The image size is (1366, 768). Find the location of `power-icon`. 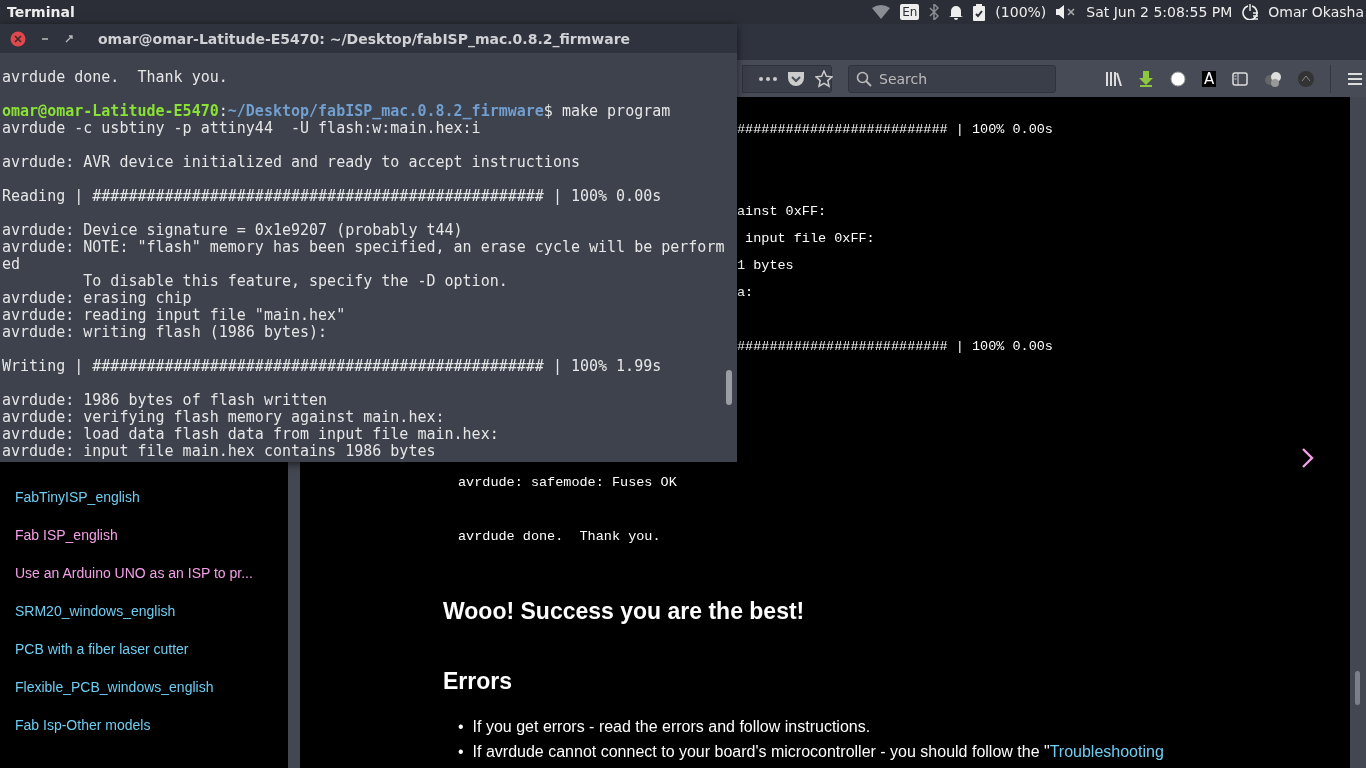

power-icon is located at coordinates (1250, 12).